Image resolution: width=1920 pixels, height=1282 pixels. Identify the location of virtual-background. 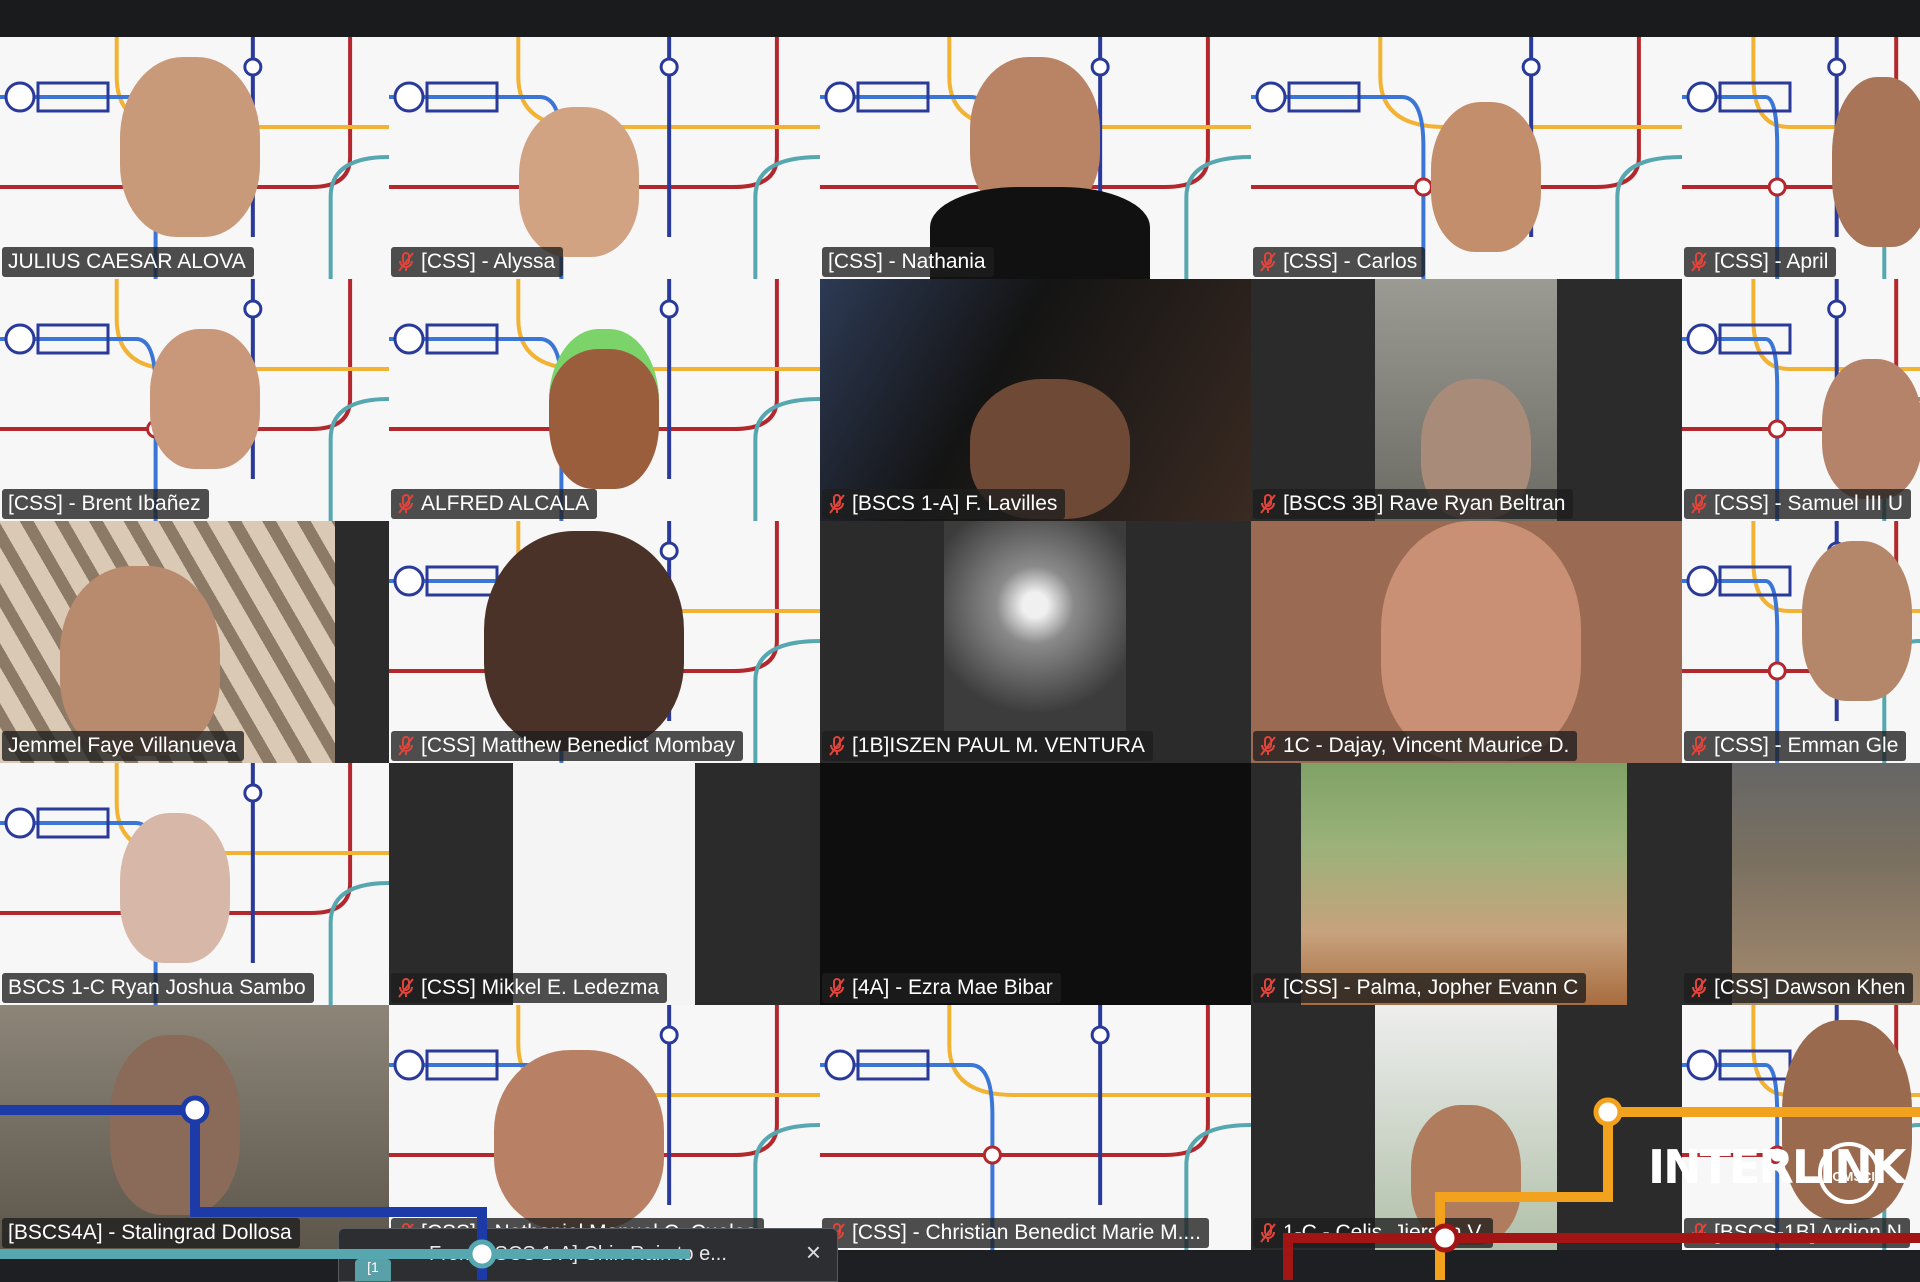
(1035, 1127).